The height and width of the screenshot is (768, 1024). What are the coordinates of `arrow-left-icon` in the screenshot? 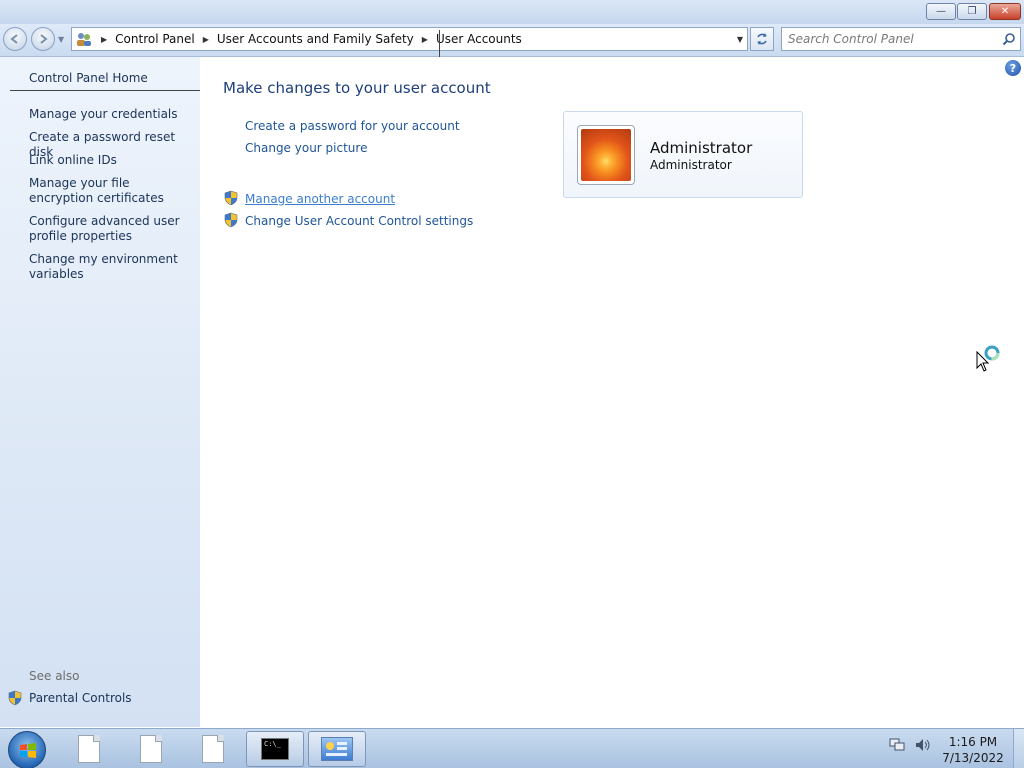 It's located at (14, 39).